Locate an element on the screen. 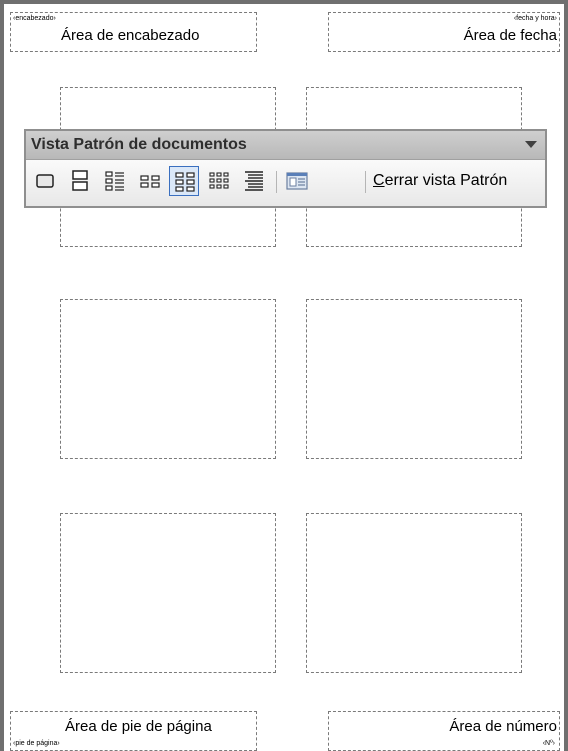  one-slide-per-page-button is located at coordinates (45, 181).